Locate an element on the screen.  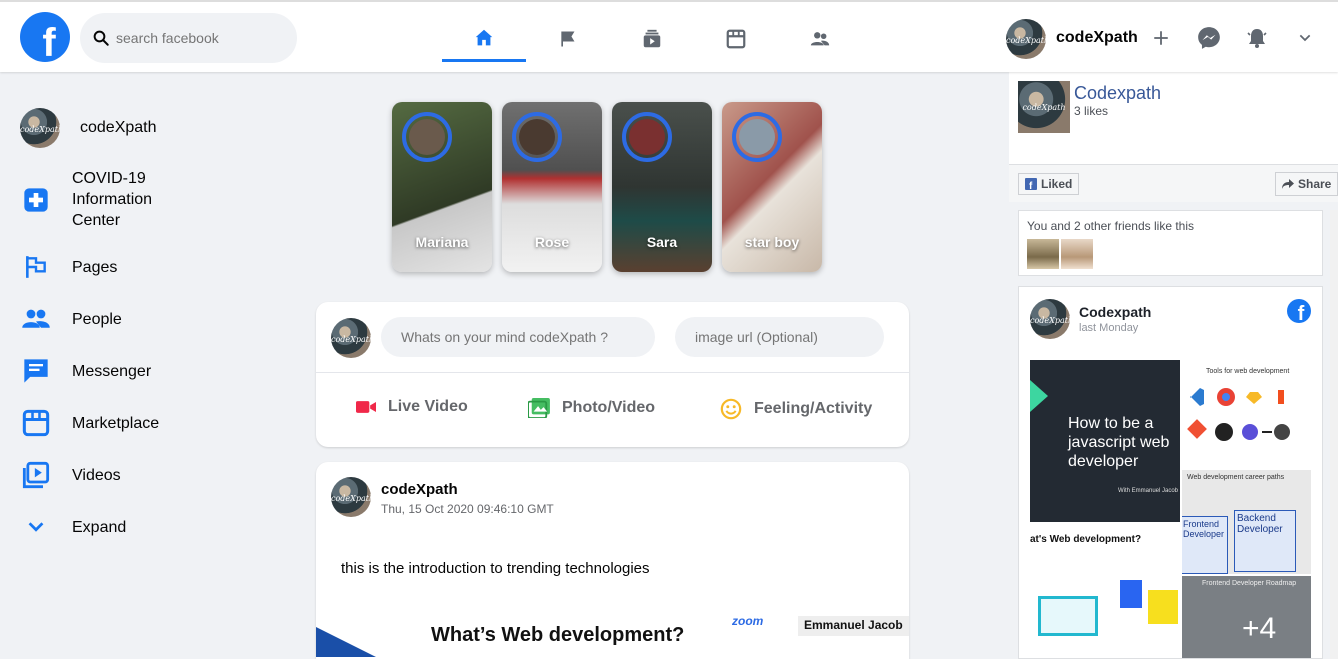
share-arrow-icon is located at coordinates (1288, 184).